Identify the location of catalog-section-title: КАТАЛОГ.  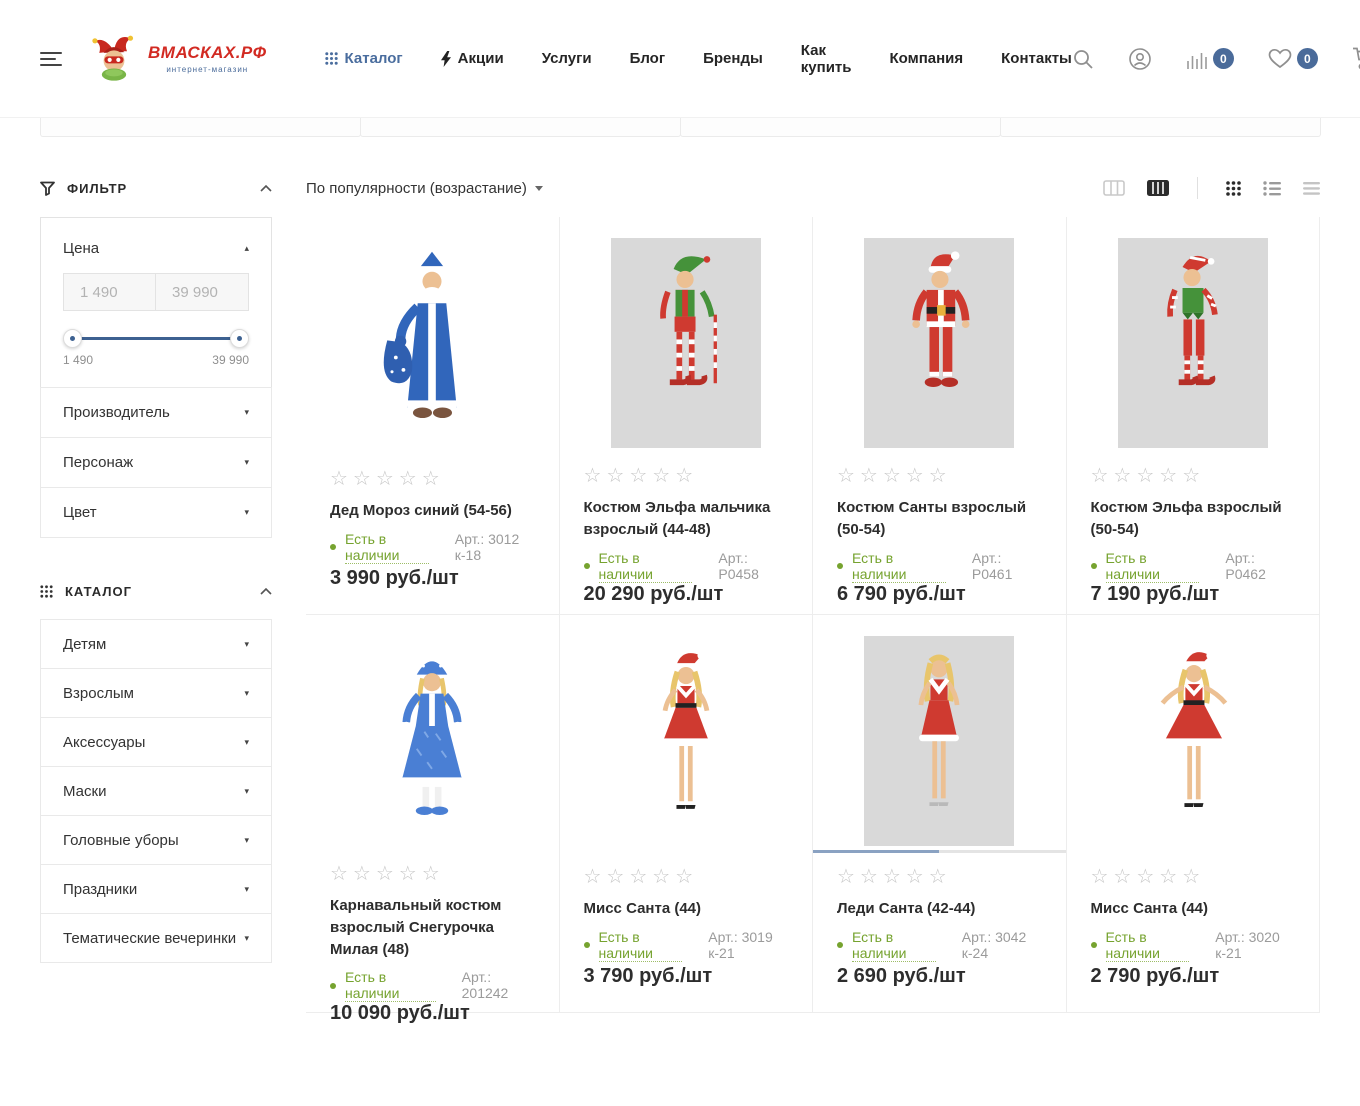
(98, 591).